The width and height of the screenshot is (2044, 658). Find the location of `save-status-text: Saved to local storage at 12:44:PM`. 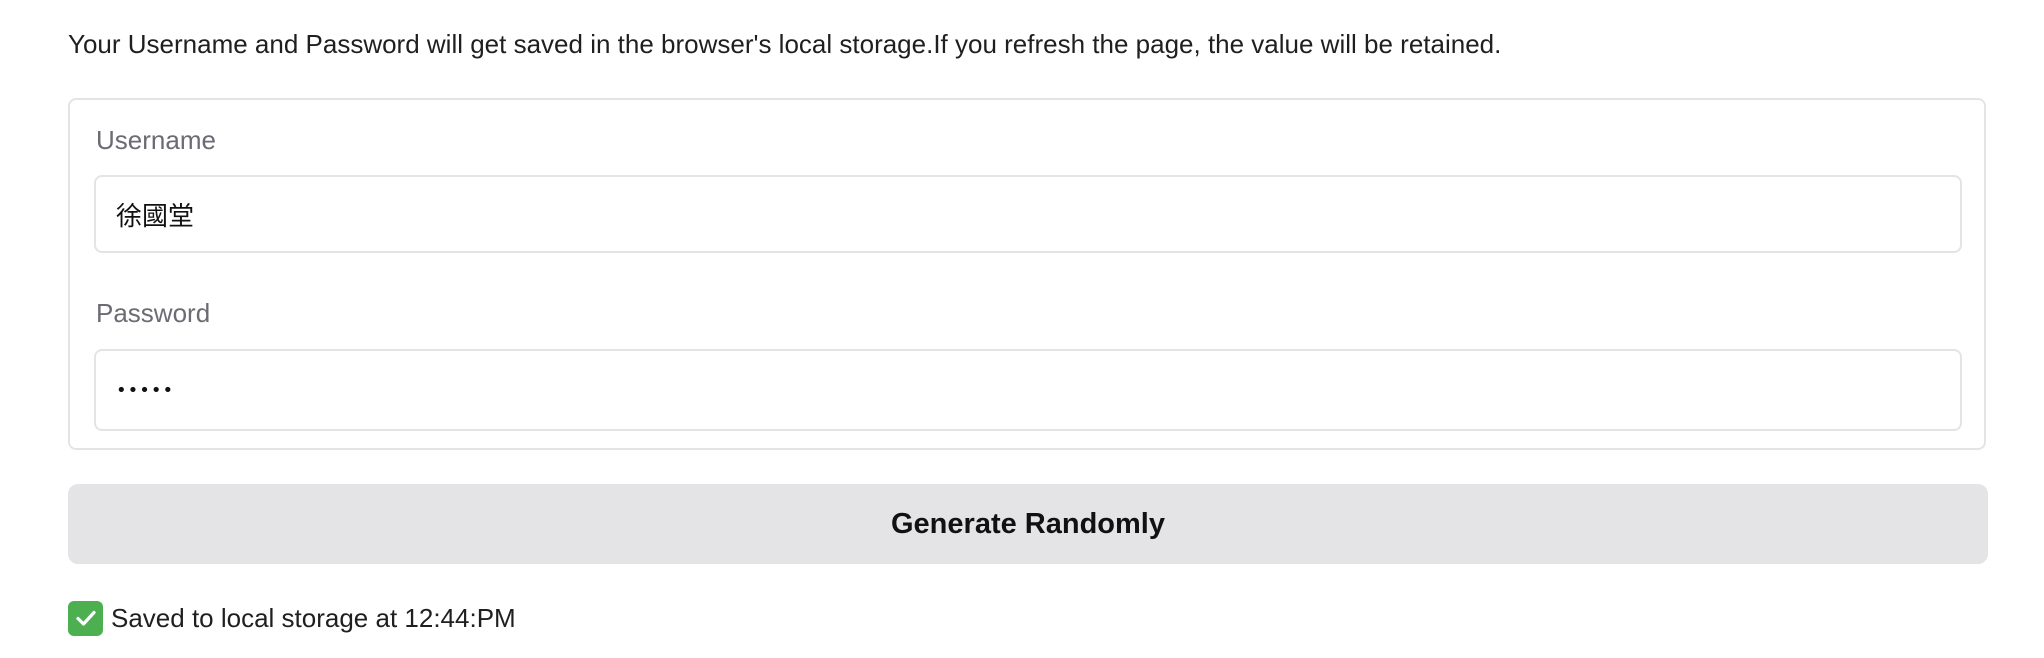

save-status-text: Saved to local storage at 12:44:PM is located at coordinates (313, 617).